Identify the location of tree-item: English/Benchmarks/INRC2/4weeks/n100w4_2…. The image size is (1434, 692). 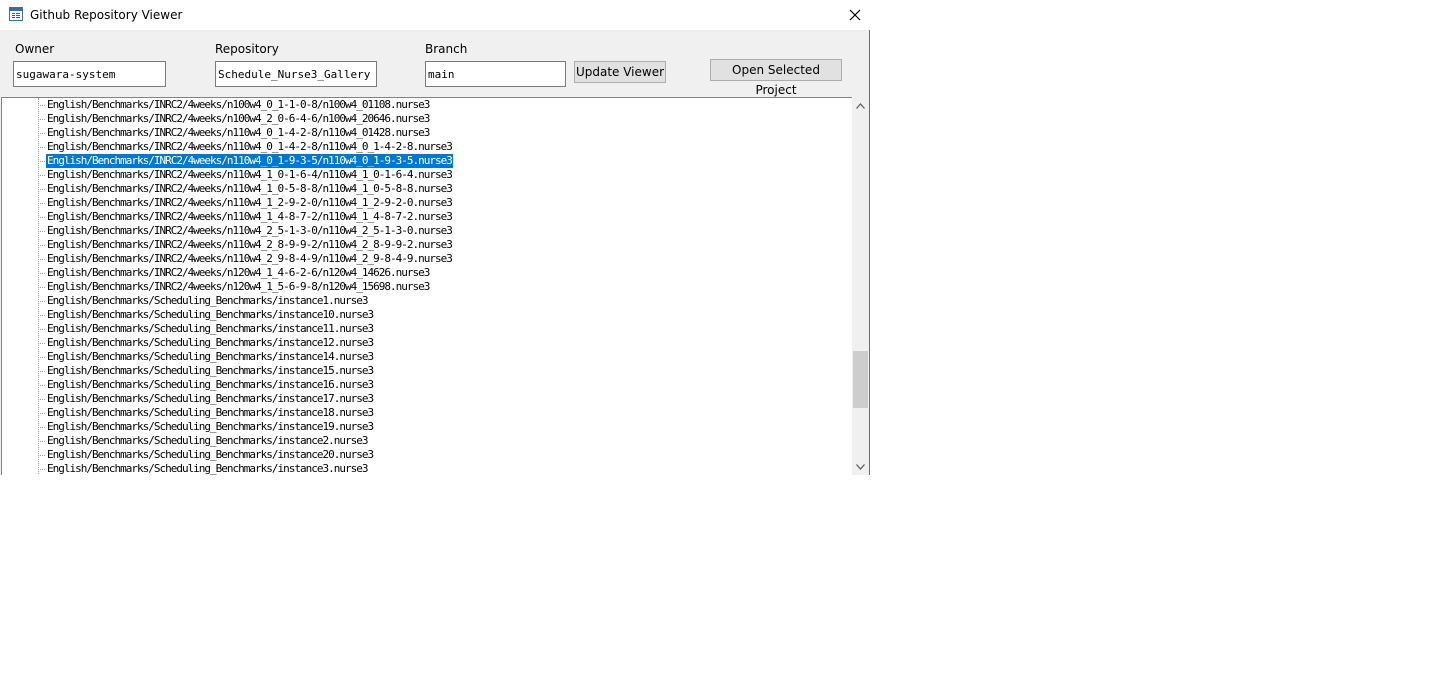
(427, 119).